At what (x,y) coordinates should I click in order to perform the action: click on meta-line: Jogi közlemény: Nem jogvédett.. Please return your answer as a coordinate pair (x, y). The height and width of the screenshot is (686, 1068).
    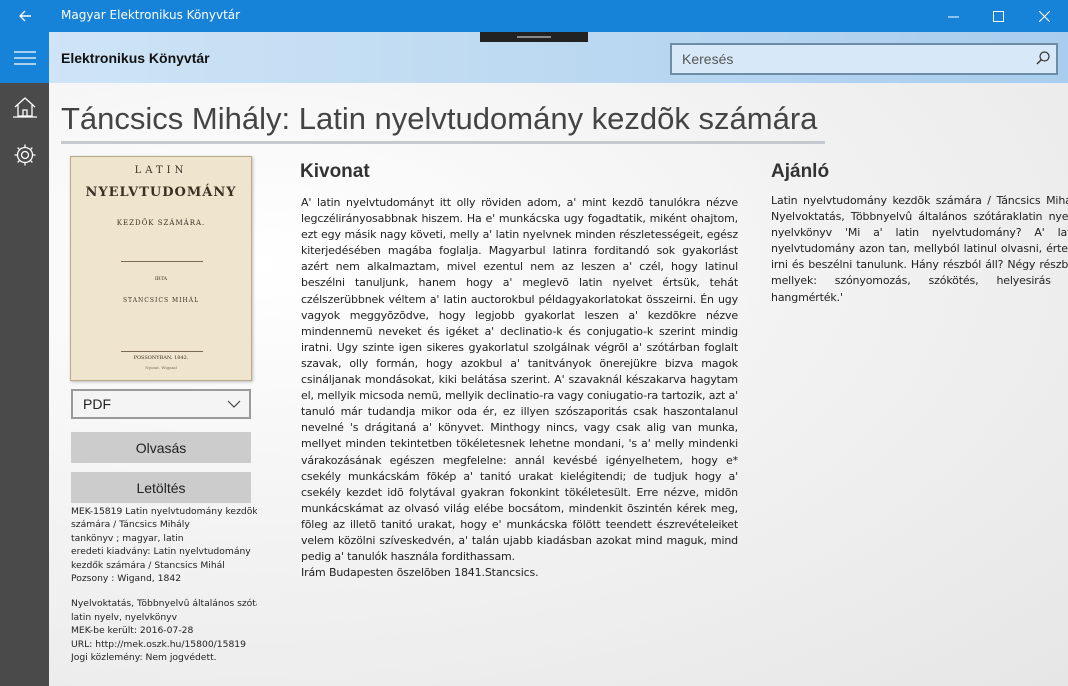
    Looking at the image, I should click on (144, 658).